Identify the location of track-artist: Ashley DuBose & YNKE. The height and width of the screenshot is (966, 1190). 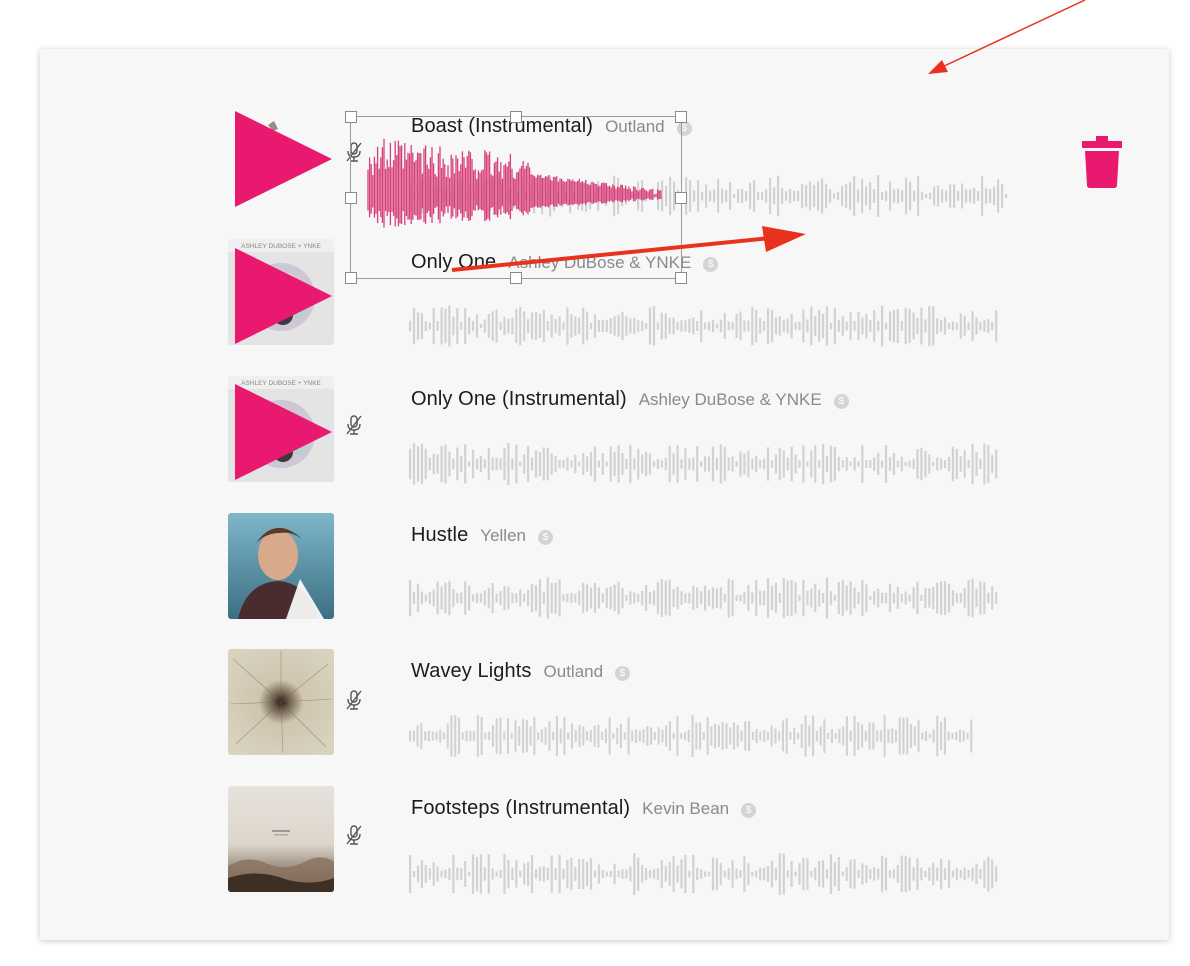
(730, 400).